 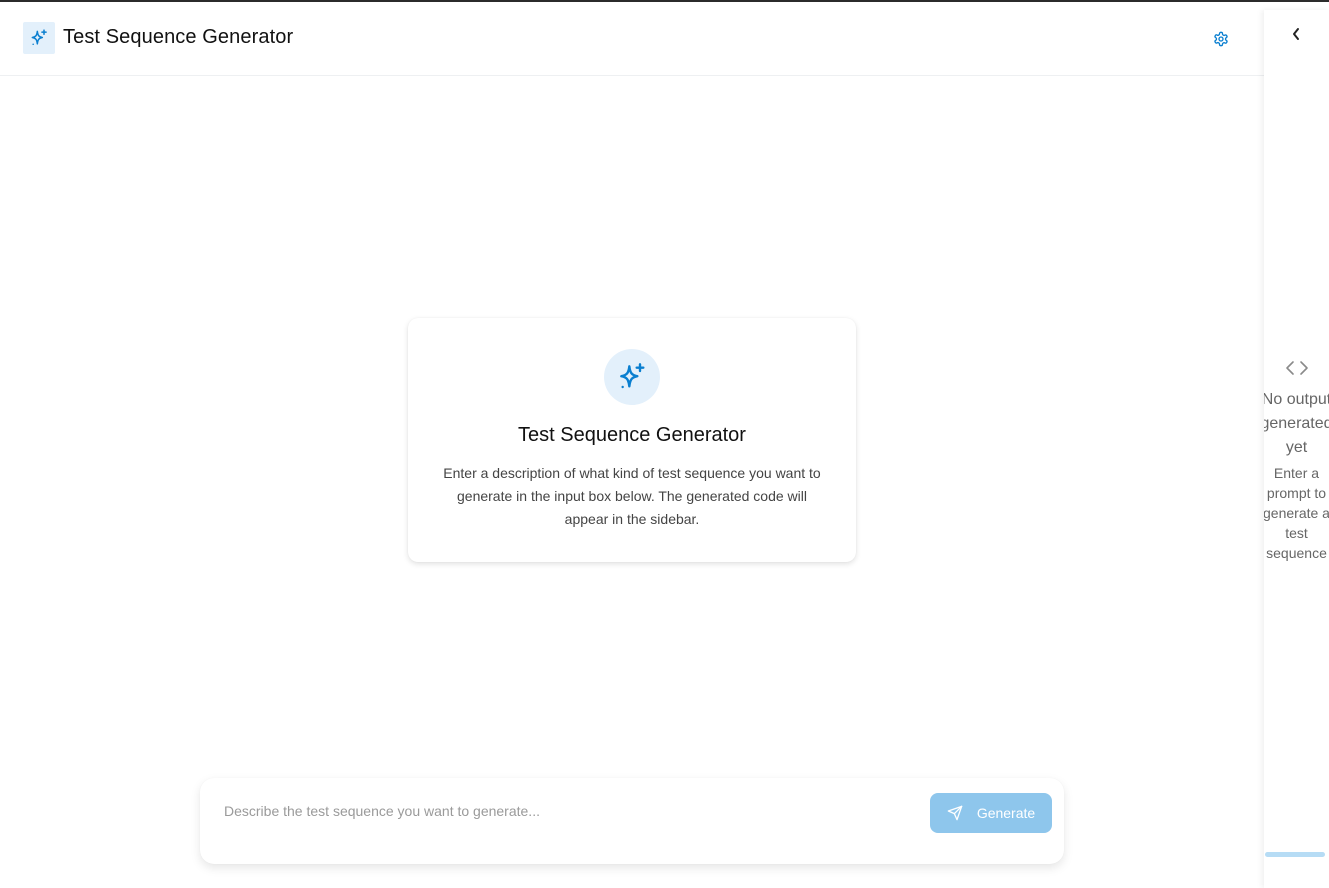 I want to click on app-header: Test Sequence Generator, so click(x=632, y=39).